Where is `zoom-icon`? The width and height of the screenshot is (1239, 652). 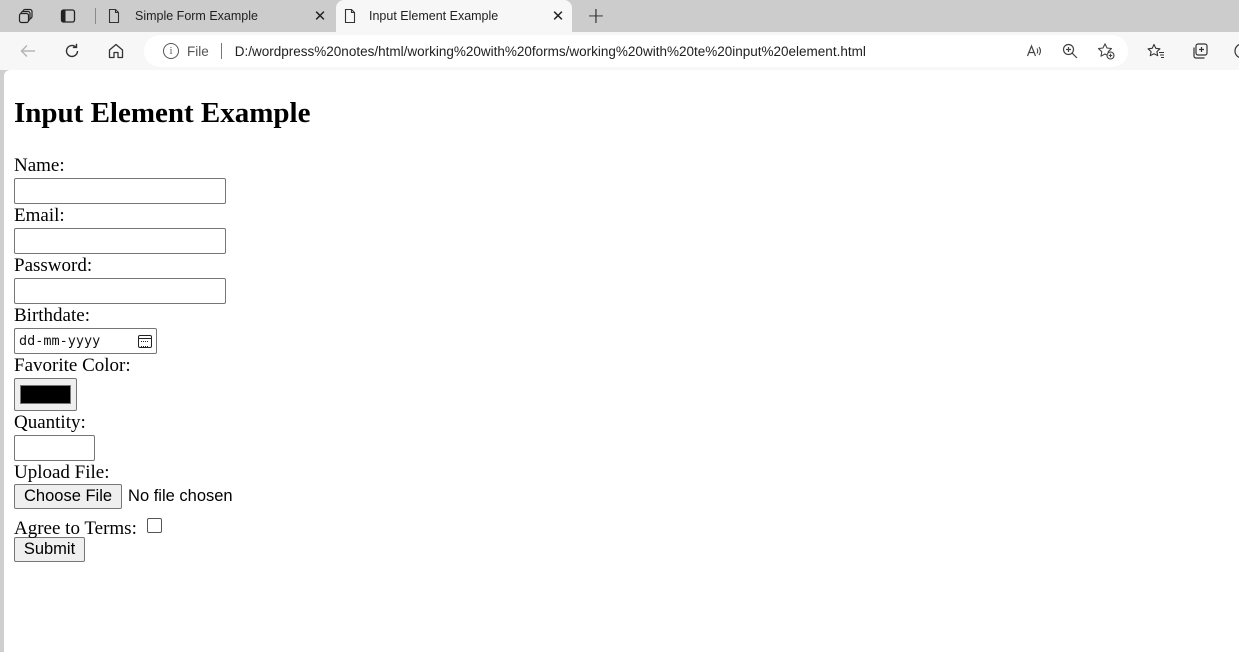 zoom-icon is located at coordinates (1070, 51).